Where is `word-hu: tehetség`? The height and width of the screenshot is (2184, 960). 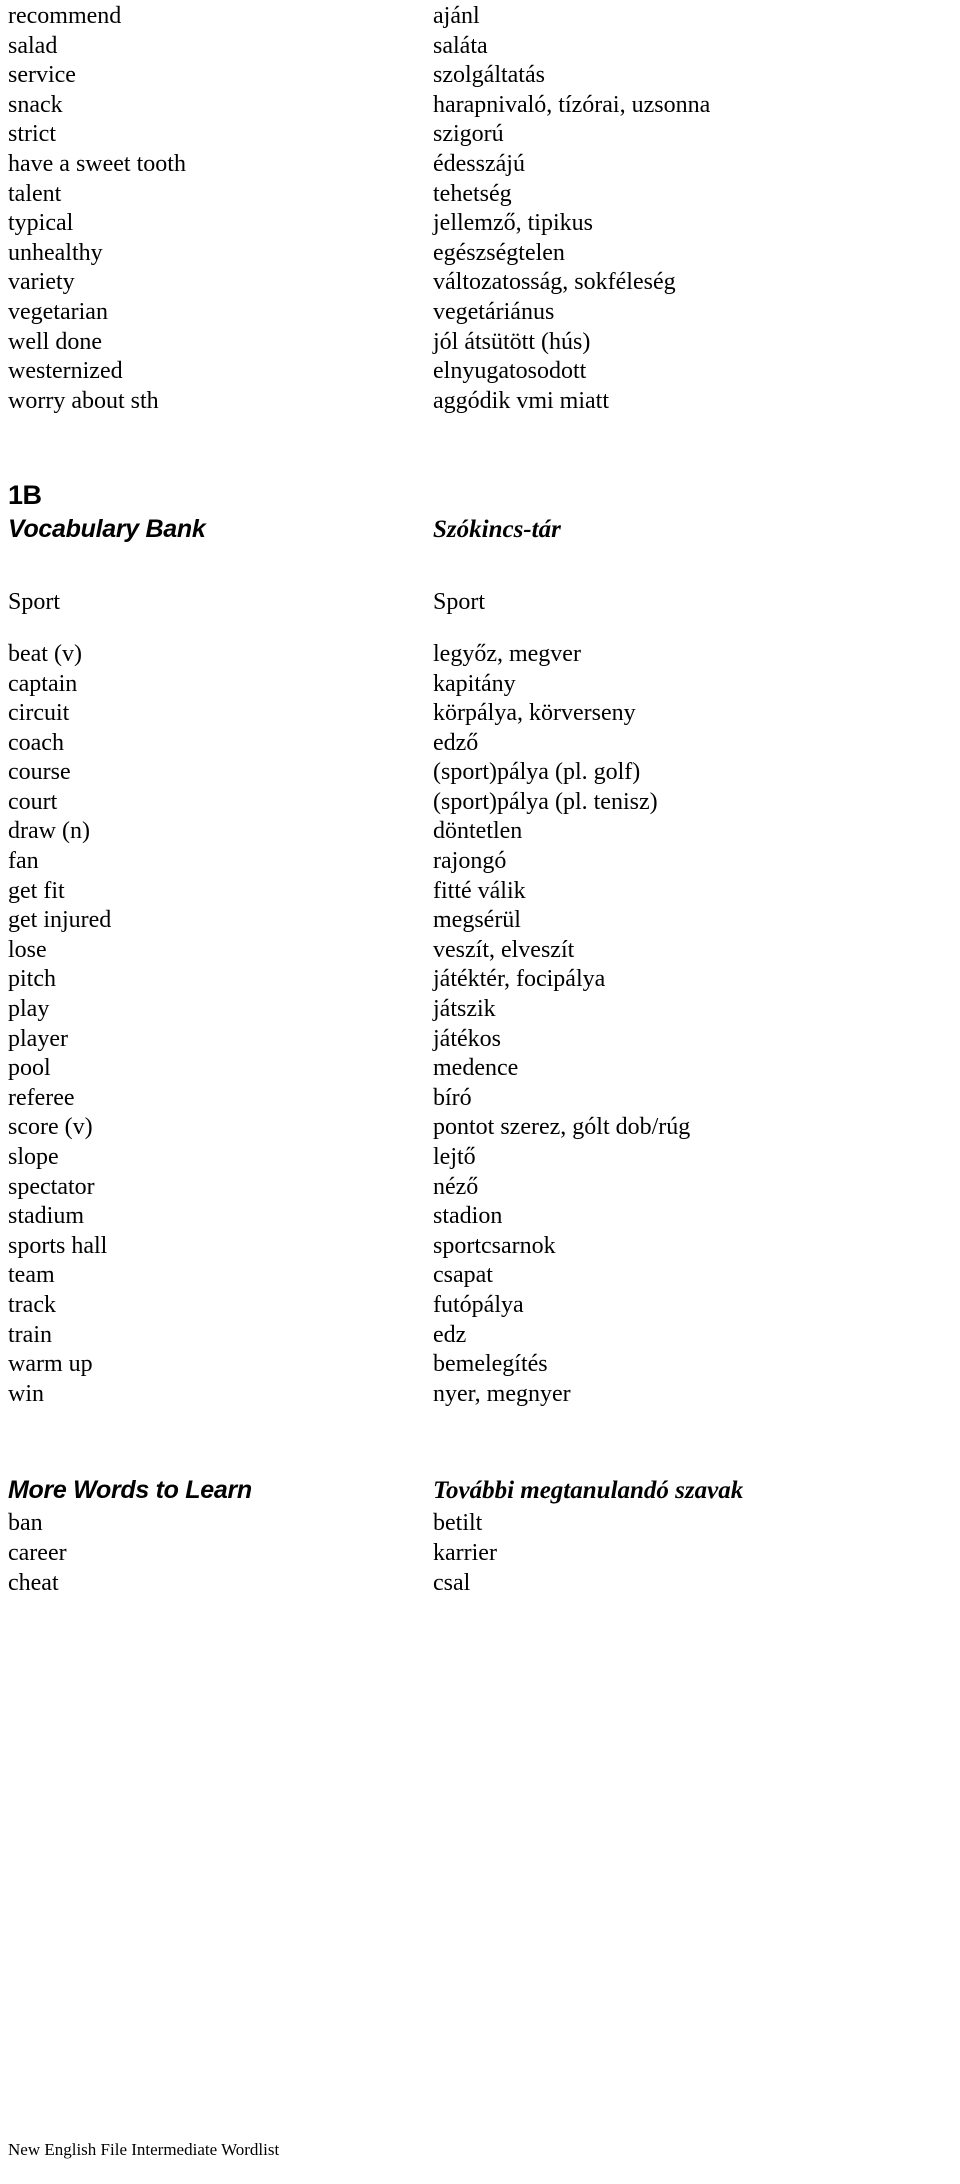
word-hu: tehetség is located at coordinates (472, 193).